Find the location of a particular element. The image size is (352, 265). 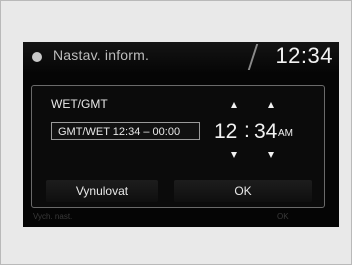

background-hint-left: Vych. nast. is located at coordinates (53, 216).